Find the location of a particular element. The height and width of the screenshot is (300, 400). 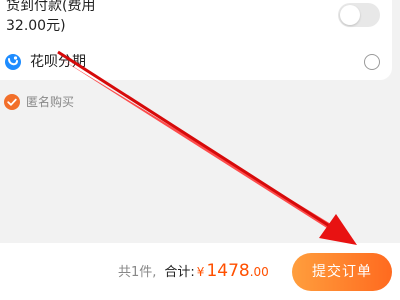

total-amount-decimal: .00 is located at coordinates (259, 272).